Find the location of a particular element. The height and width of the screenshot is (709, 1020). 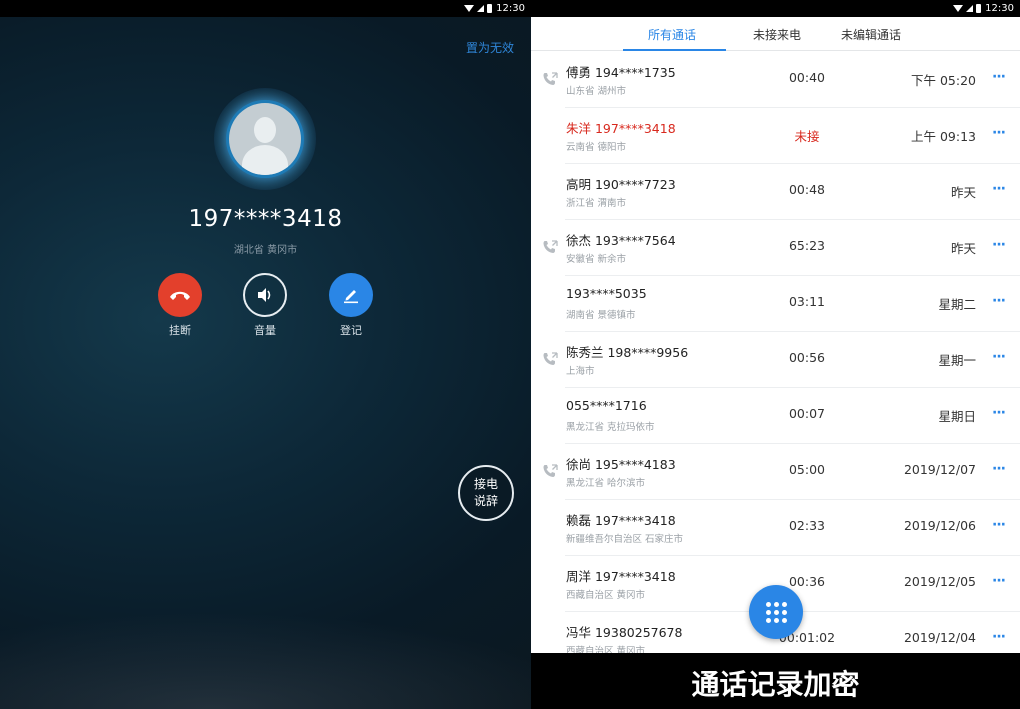

call-time: 星期二 is located at coordinates (957, 304).